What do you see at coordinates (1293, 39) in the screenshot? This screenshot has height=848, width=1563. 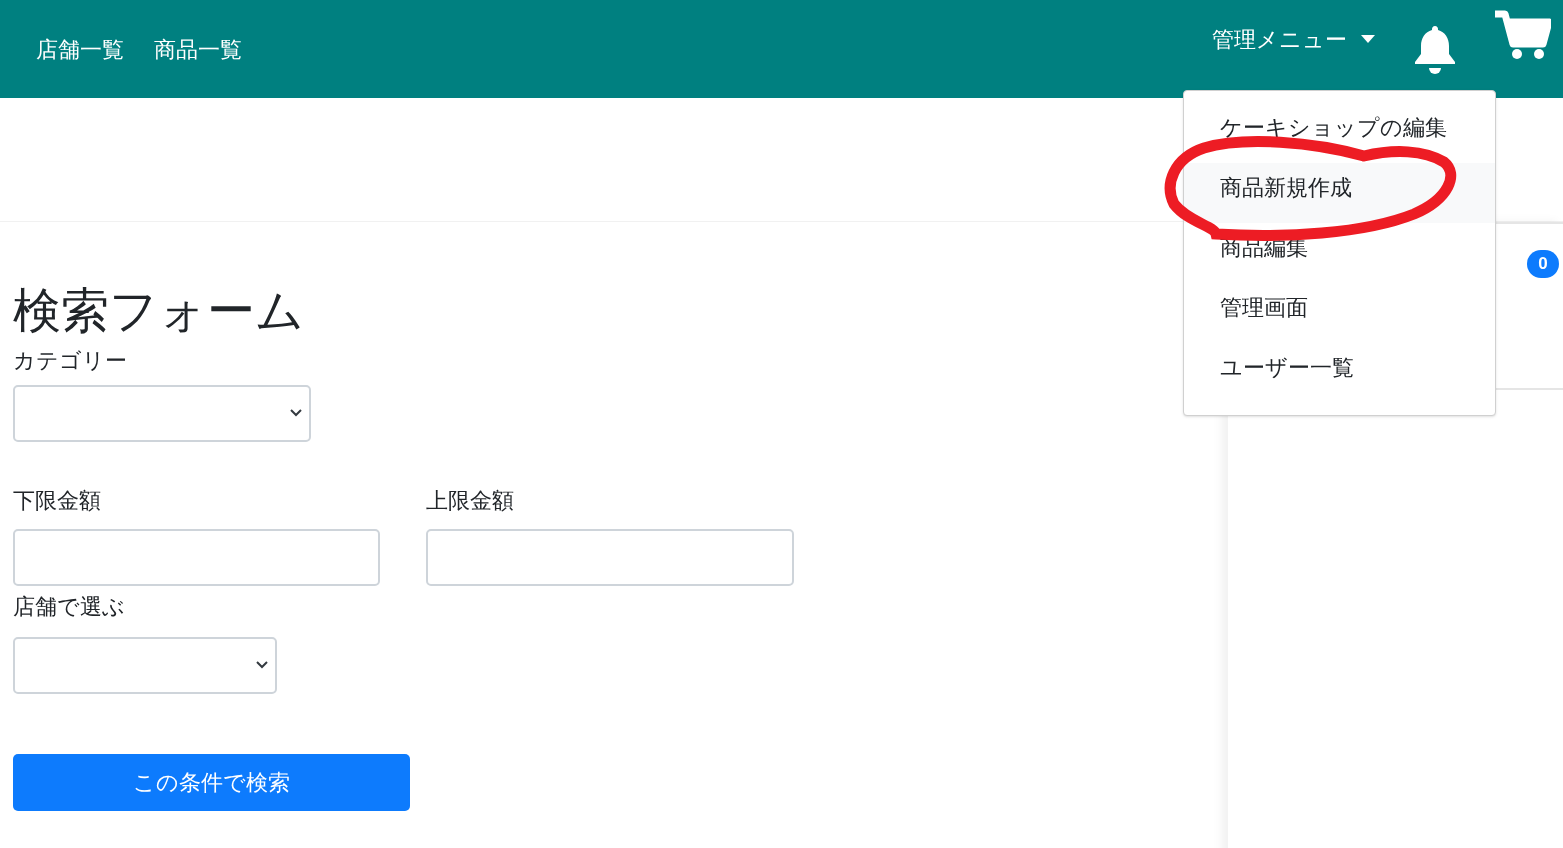 I see `admin-menu-toggle: 管理メニュー` at bounding box center [1293, 39].